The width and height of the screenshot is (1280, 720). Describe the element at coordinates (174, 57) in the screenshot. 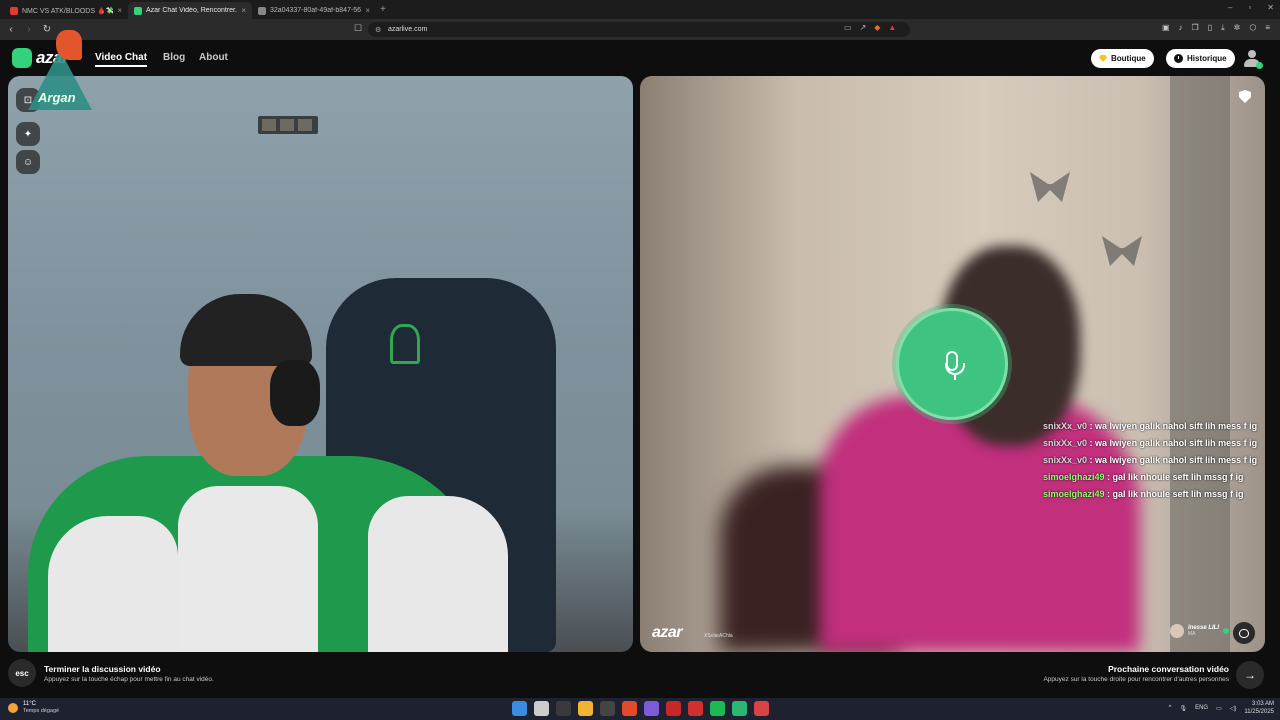

I see `nav-blog: Blog` at that location.